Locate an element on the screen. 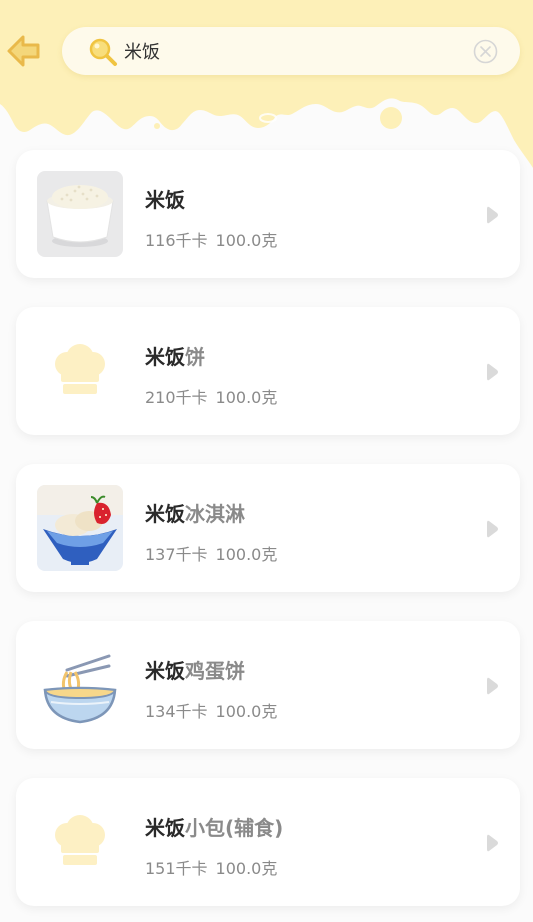 The width and height of the screenshot is (533, 922). food-meta: 134千卡 100.0克 is located at coordinates (211, 711).